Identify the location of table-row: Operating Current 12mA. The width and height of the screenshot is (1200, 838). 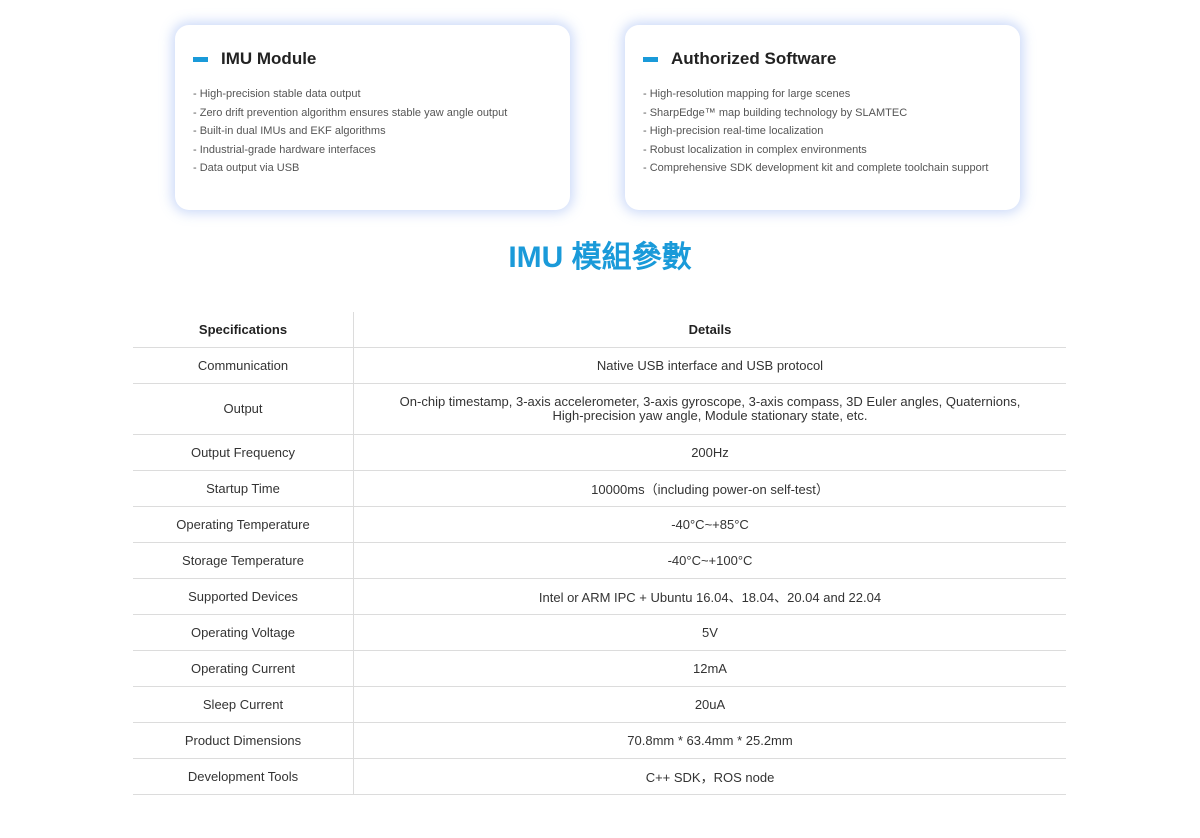
(599, 668).